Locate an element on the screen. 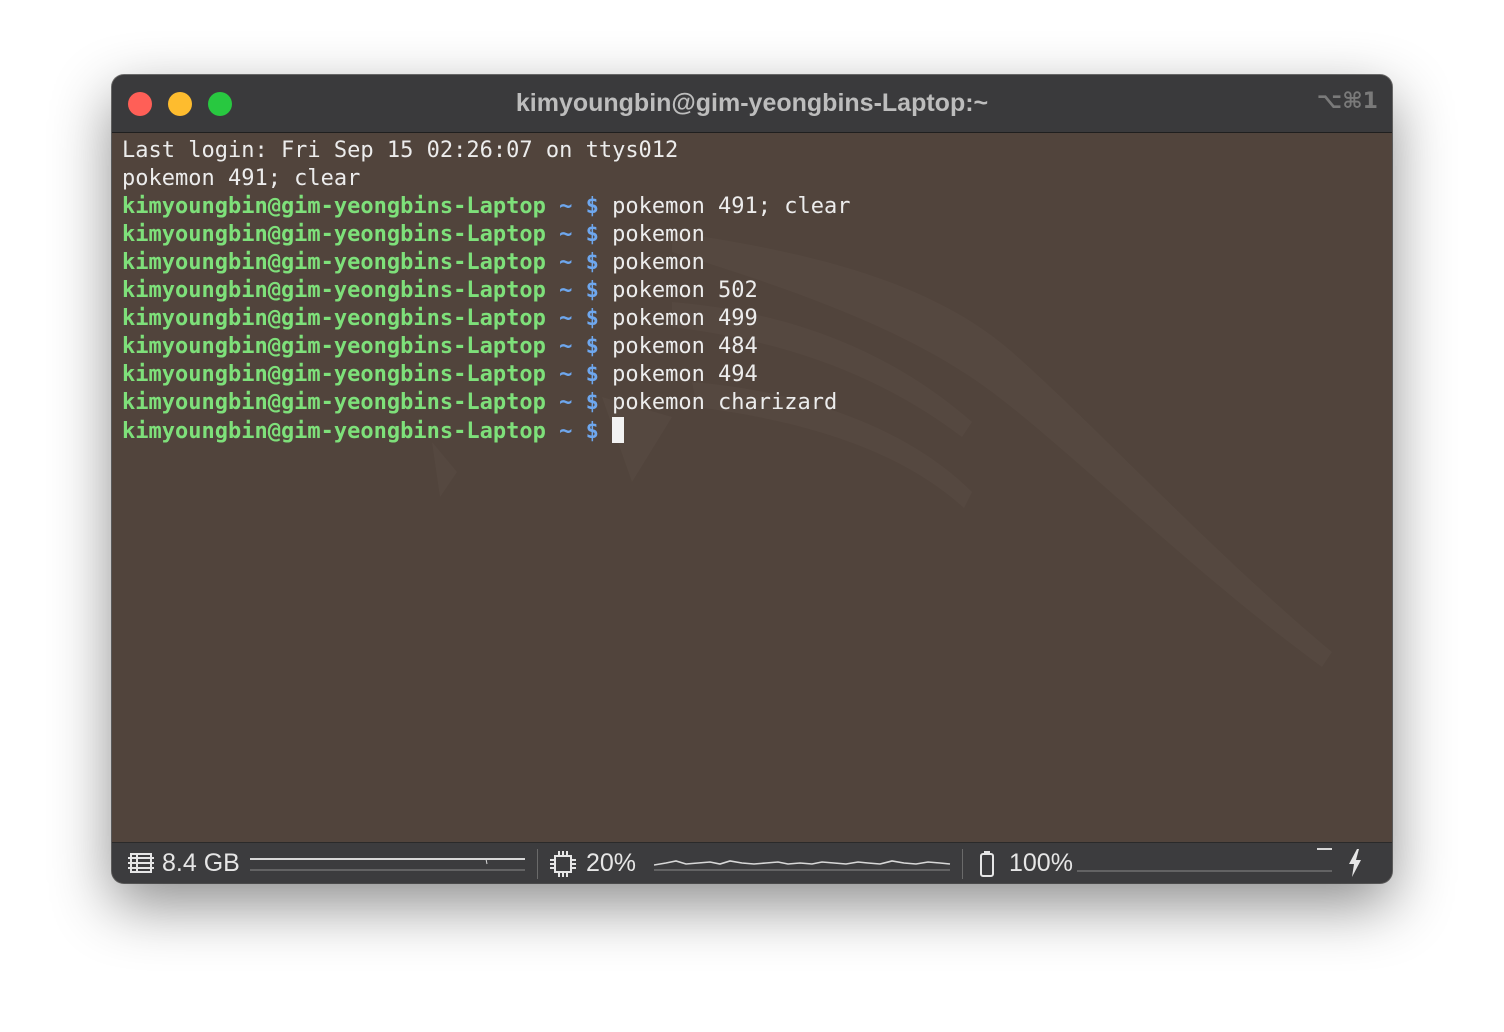 The image size is (1504, 1032). memory-status: 8.4 GB is located at coordinates (322, 863).